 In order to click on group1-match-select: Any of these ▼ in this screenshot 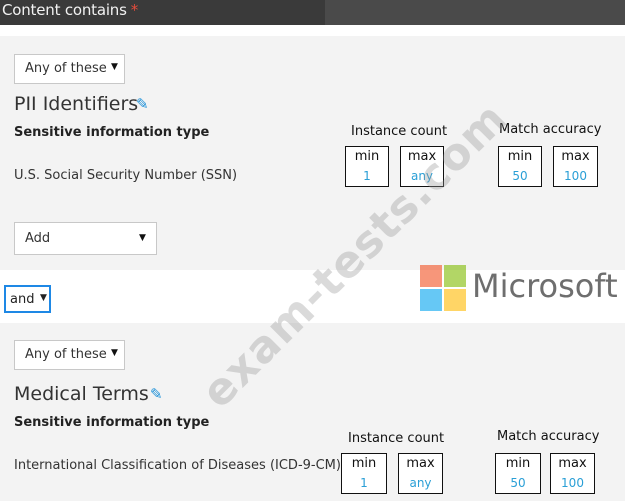, I will do `click(69, 69)`.